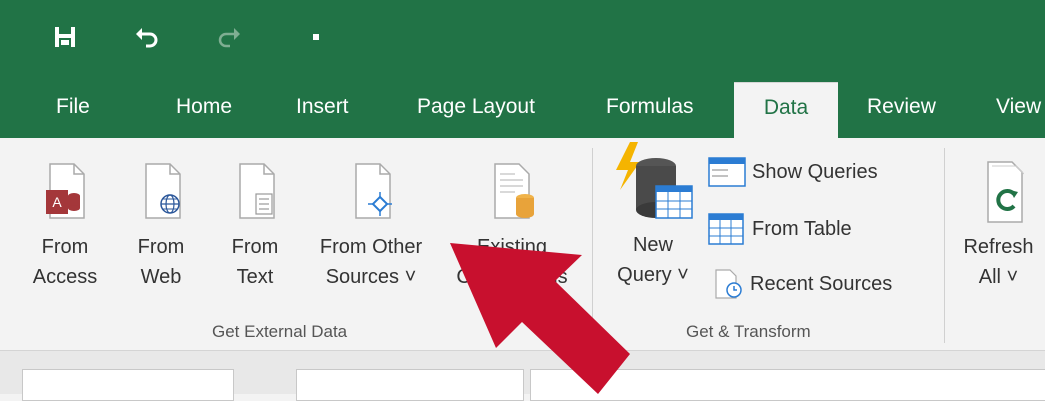 The height and width of the screenshot is (401, 1045). What do you see at coordinates (650, 110) in the screenshot?
I see `tab-formulas: Formulas` at bounding box center [650, 110].